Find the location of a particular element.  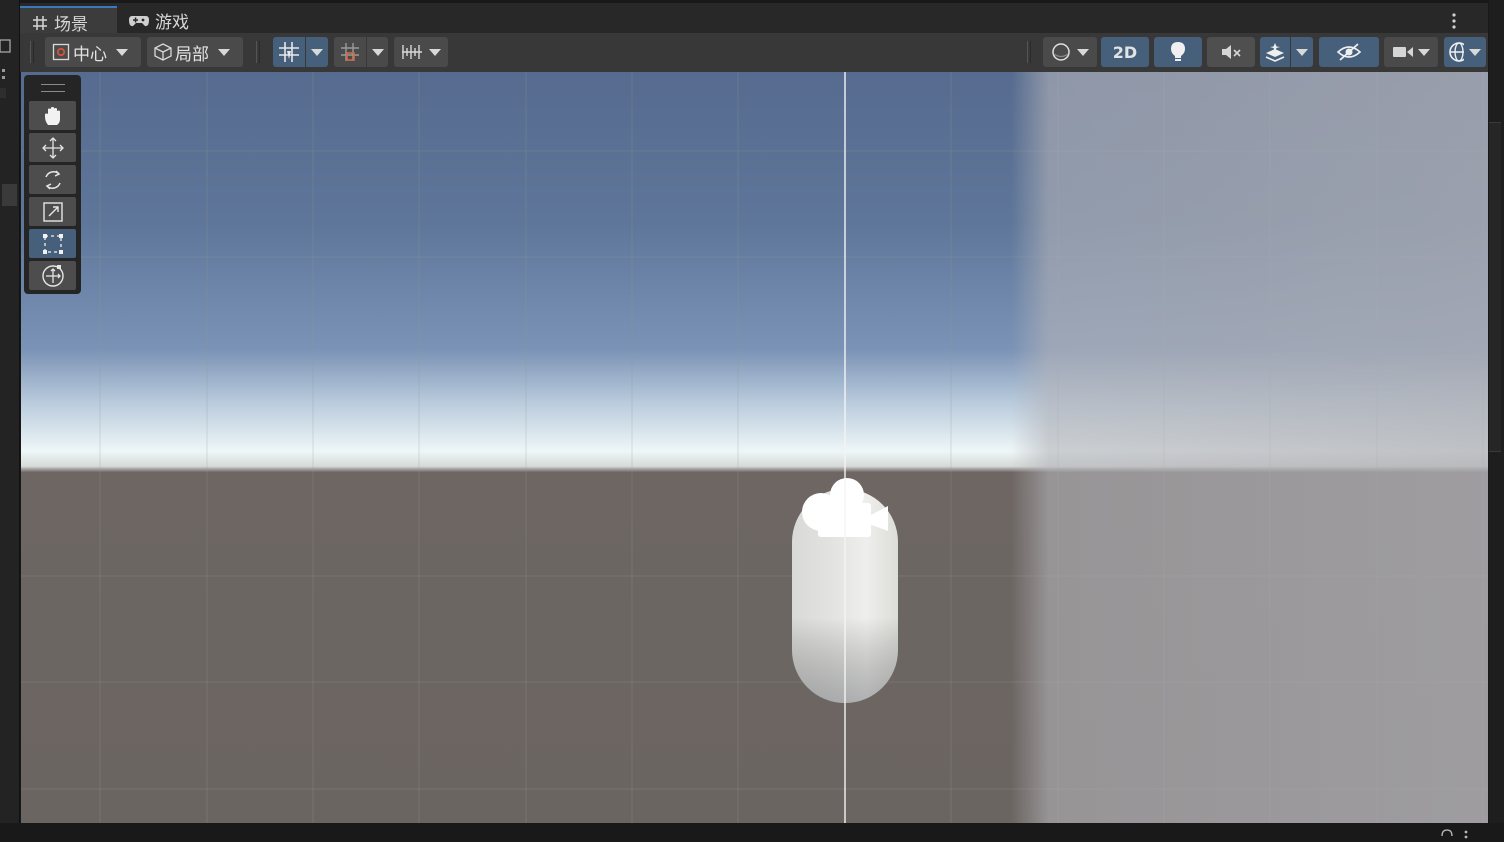

camera-icon is located at coordinates (1403, 52).